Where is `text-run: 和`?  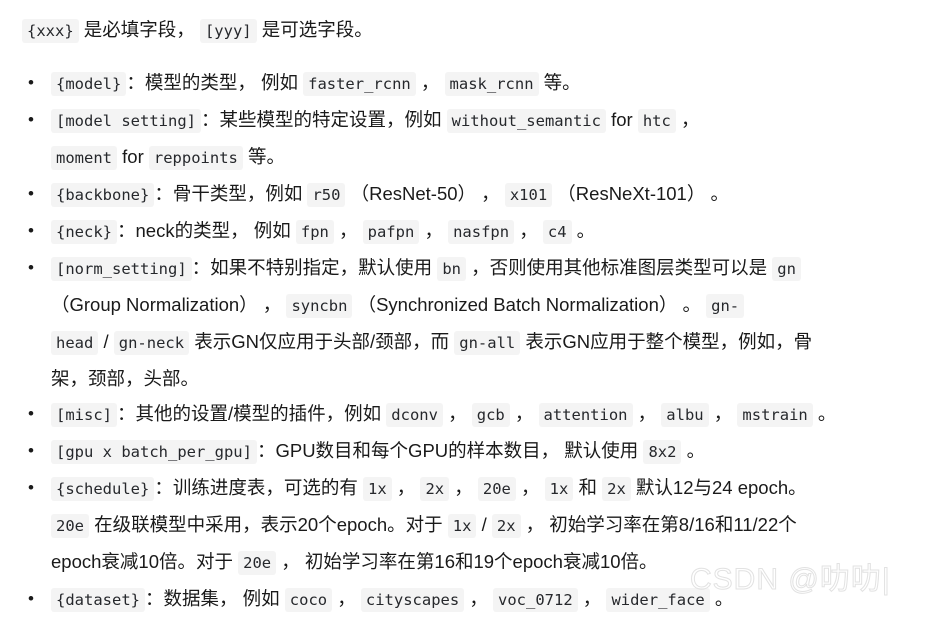
text-run: 和 is located at coordinates (588, 487).